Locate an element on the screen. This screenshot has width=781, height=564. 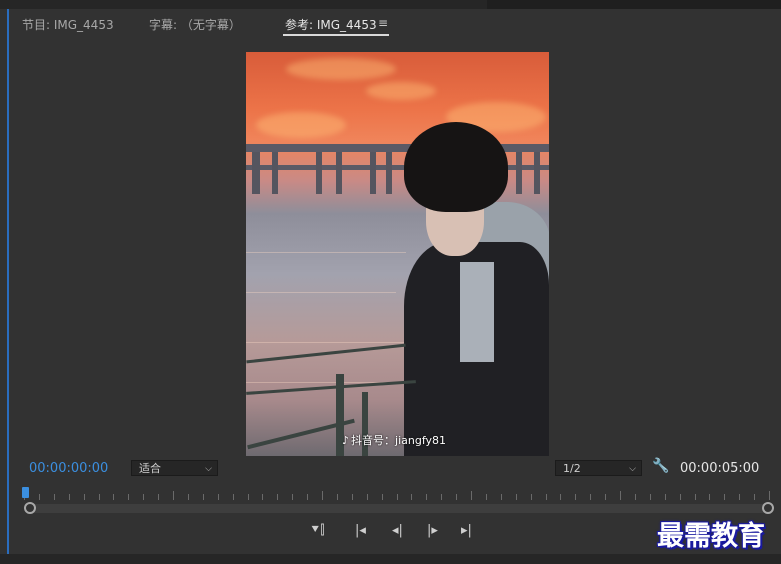
step-back-button: ◂| is located at coordinates (397, 530).